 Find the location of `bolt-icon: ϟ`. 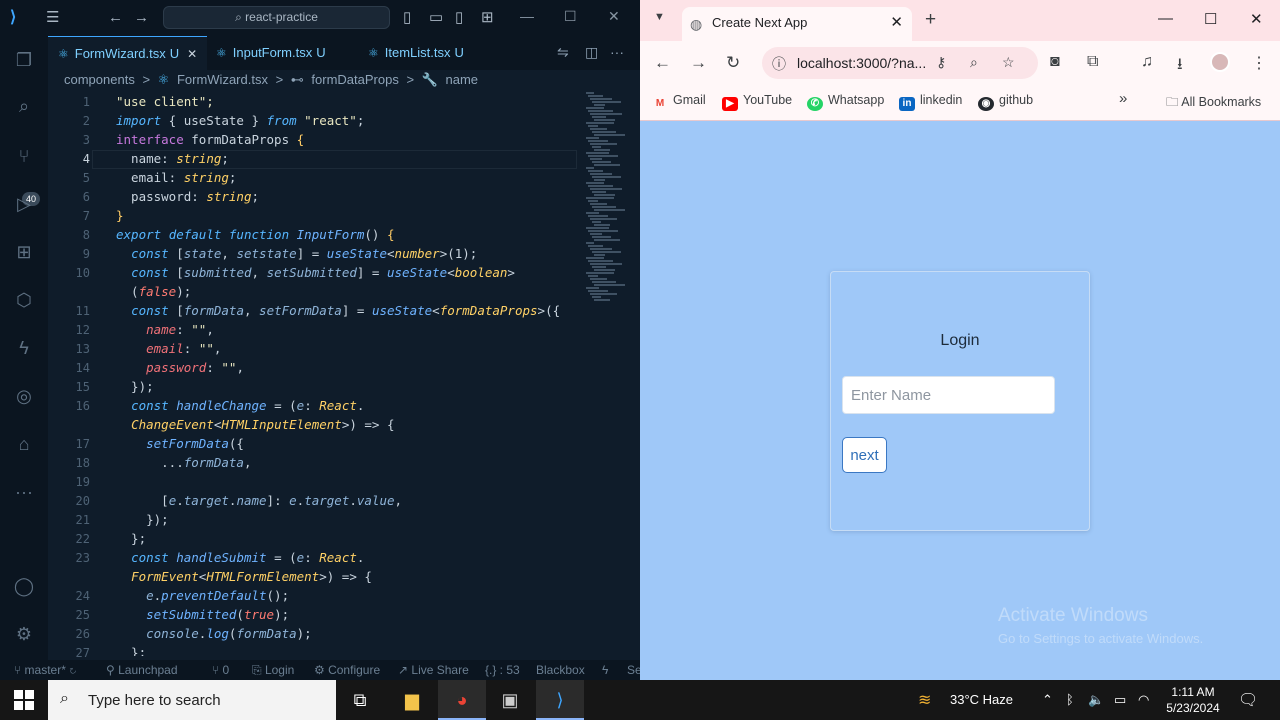

bolt-icon: ϟ is located at coordinates (605, 670).